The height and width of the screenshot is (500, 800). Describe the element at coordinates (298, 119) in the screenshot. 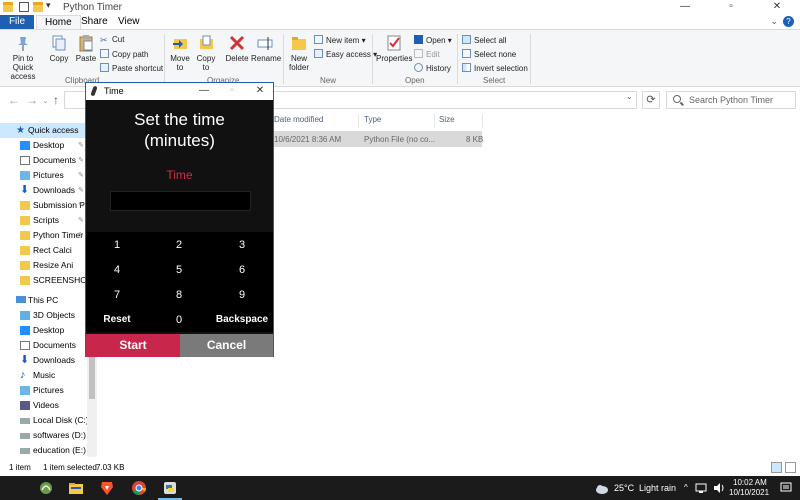

I see `column-date-modified: Date modified` at that location.